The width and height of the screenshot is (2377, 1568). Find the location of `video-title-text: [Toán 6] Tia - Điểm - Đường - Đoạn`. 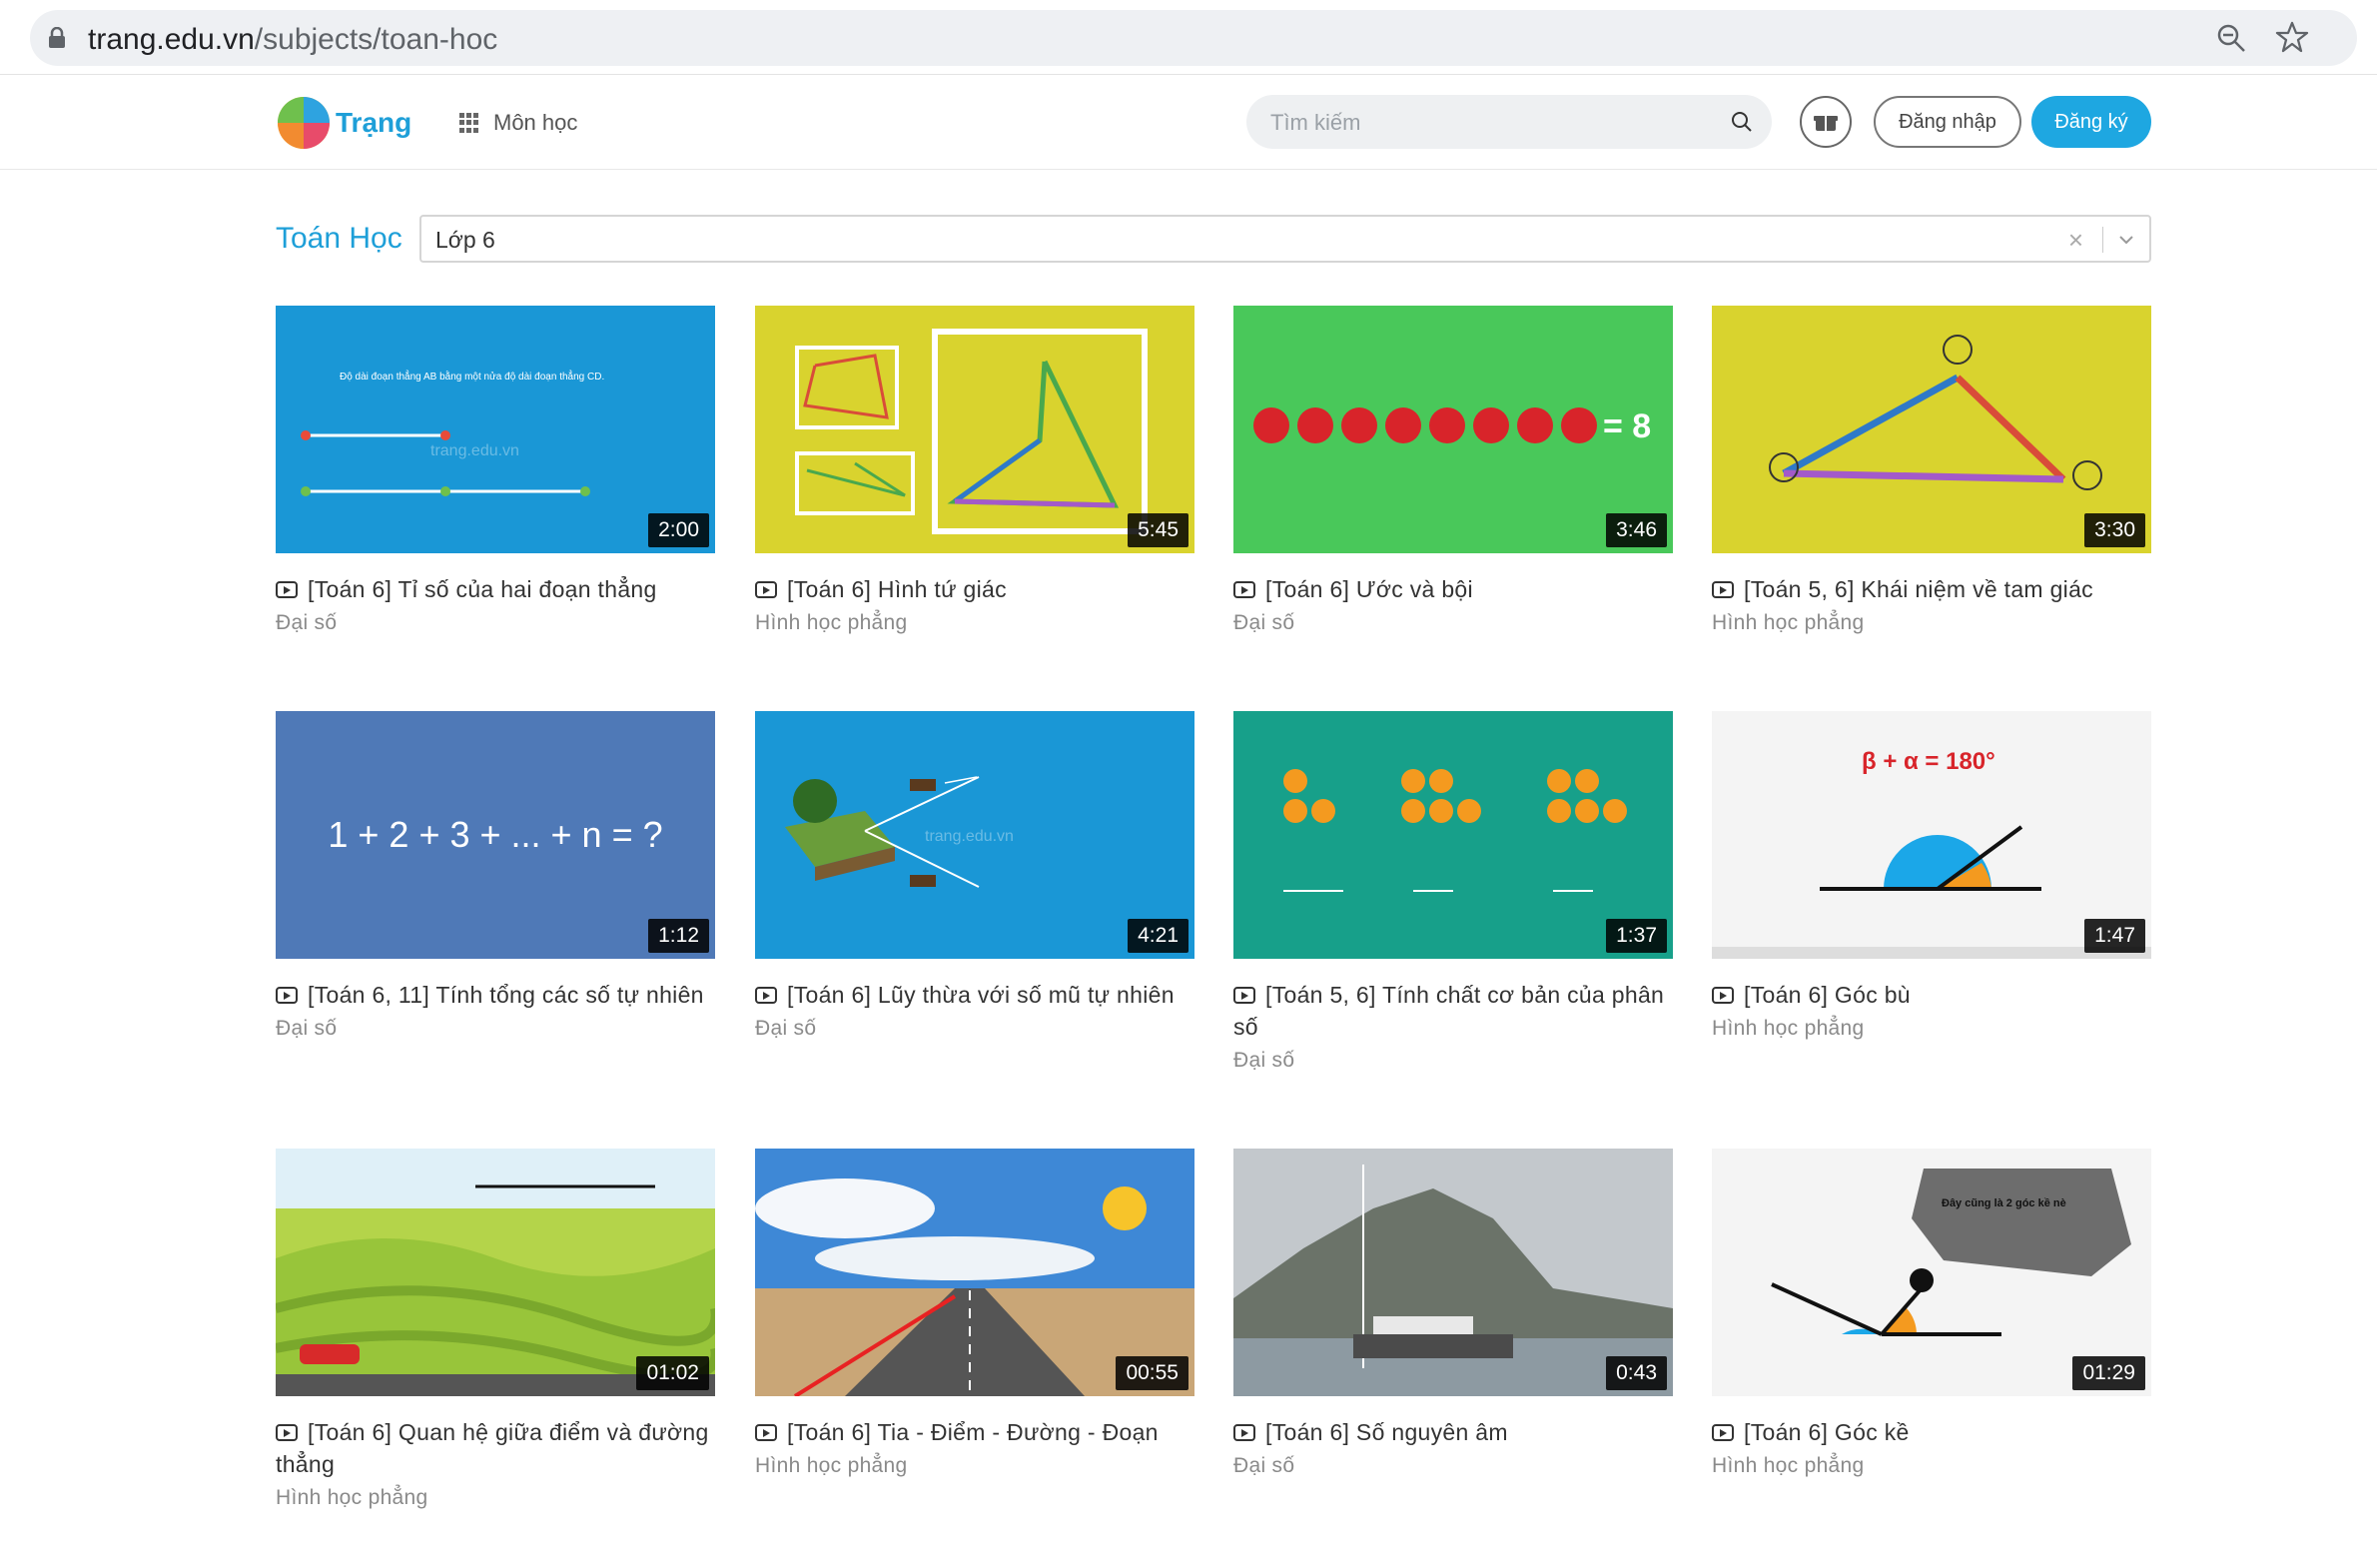

video-title-text: [Toán 6] Tia - Điểm - Đường - Đoạn is located at coordinates (973, 1432).